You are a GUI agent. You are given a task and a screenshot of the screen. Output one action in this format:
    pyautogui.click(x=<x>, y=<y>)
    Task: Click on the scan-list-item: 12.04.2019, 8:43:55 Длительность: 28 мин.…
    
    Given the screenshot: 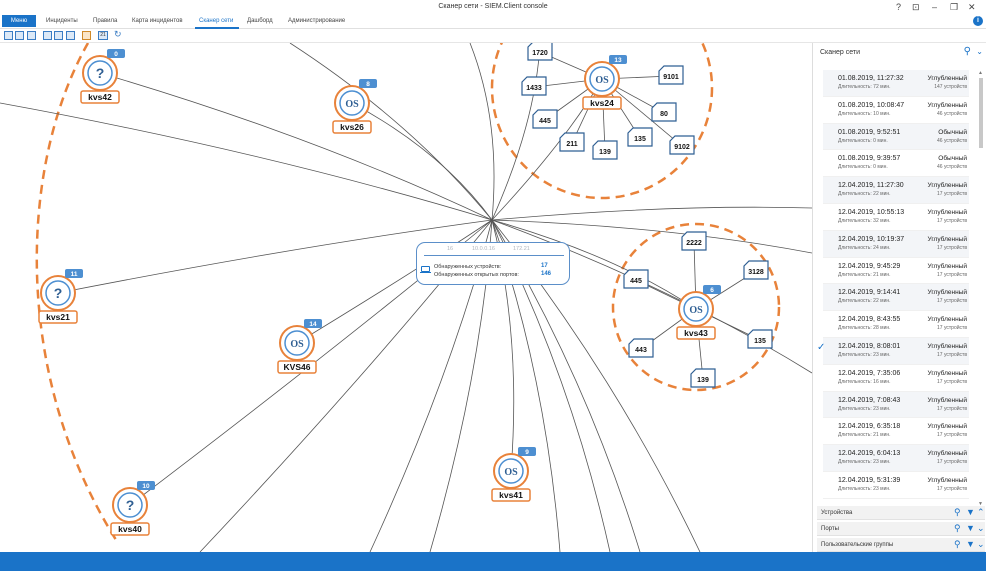 What is the action you would take?
    pyautogui.click(x=896, y=324)
    